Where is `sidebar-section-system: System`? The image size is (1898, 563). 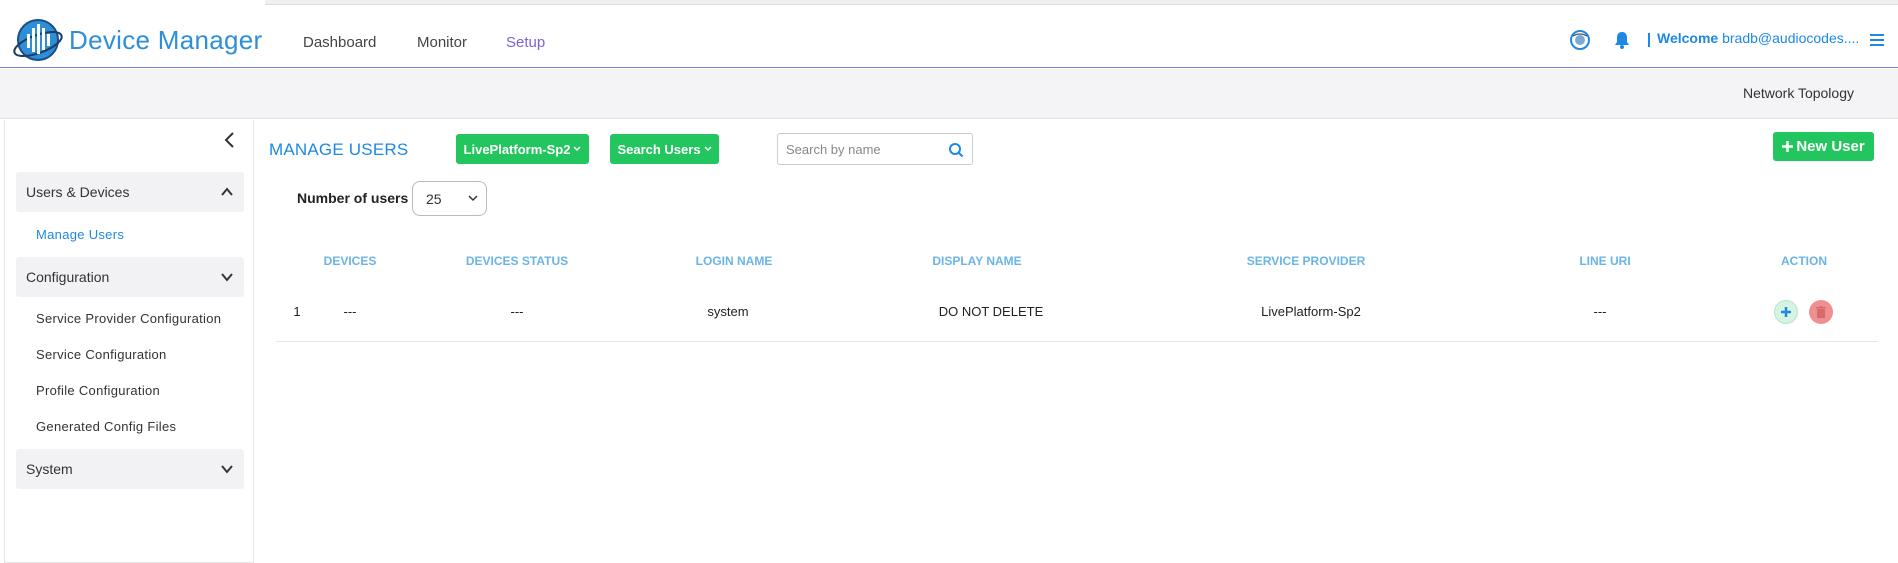
sidebar-section-system: System is located at coordinates (130, 469).